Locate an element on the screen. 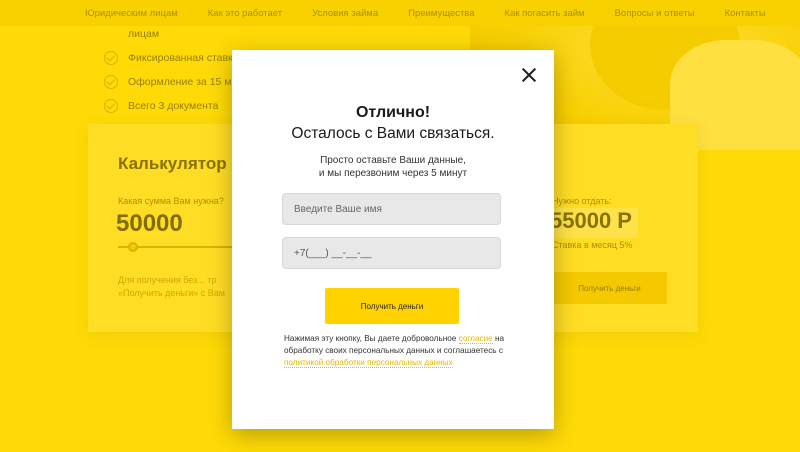 This screenshot has height=452, width=800. consent-link: согласие is located at coordinates (475, 339).